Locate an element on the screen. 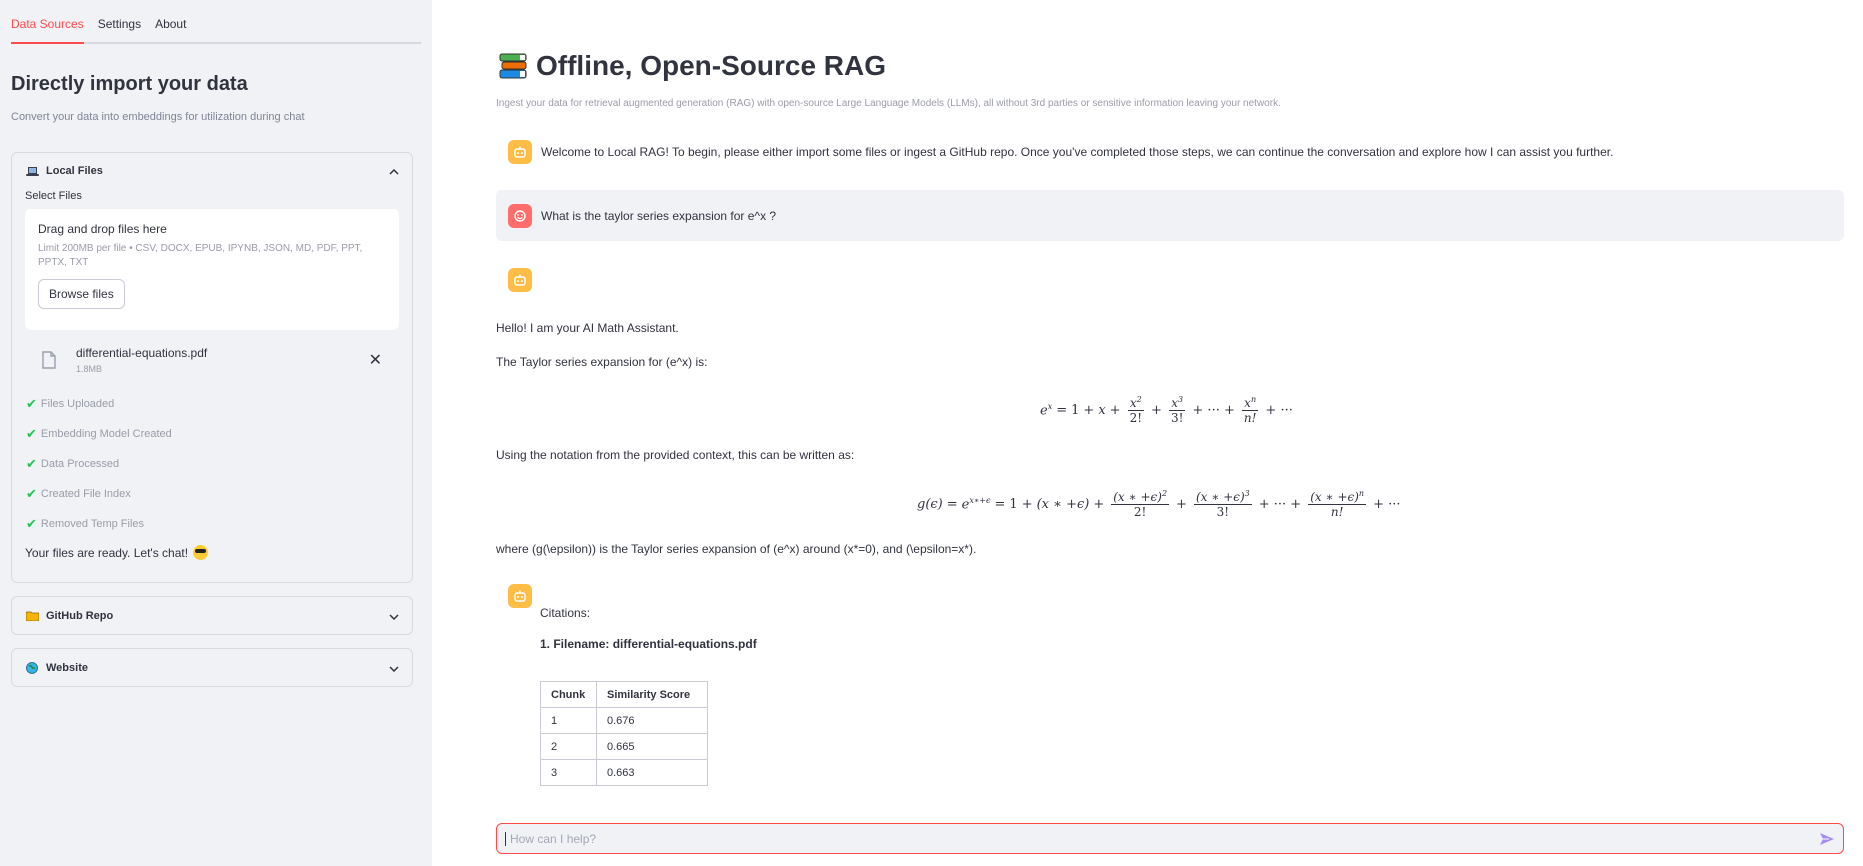 This screenshot has height=866, width=1863. select-files-label: Select Files is located at coordinates (53, 196).